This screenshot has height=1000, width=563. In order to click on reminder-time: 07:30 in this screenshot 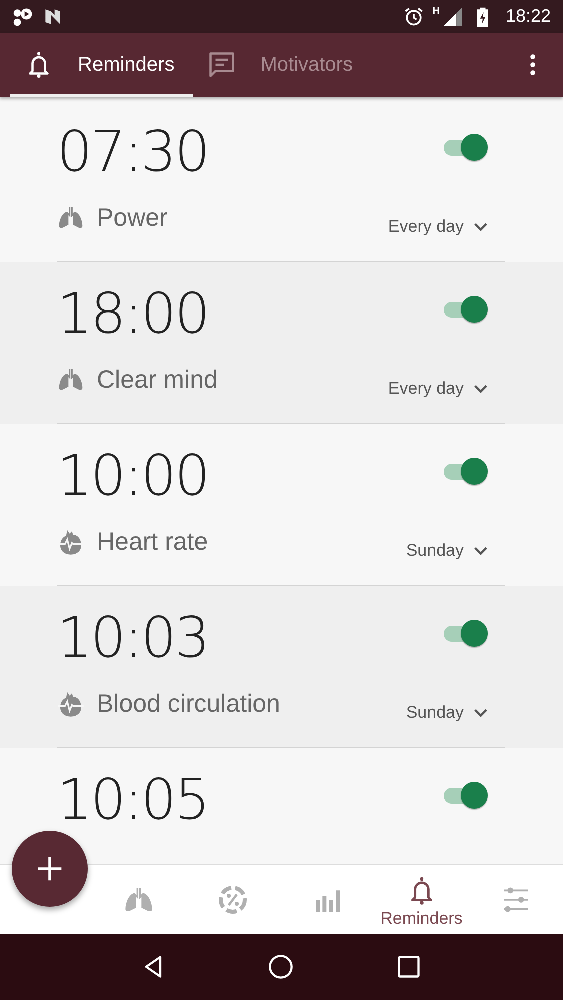, I will do `click(249, 152)`.